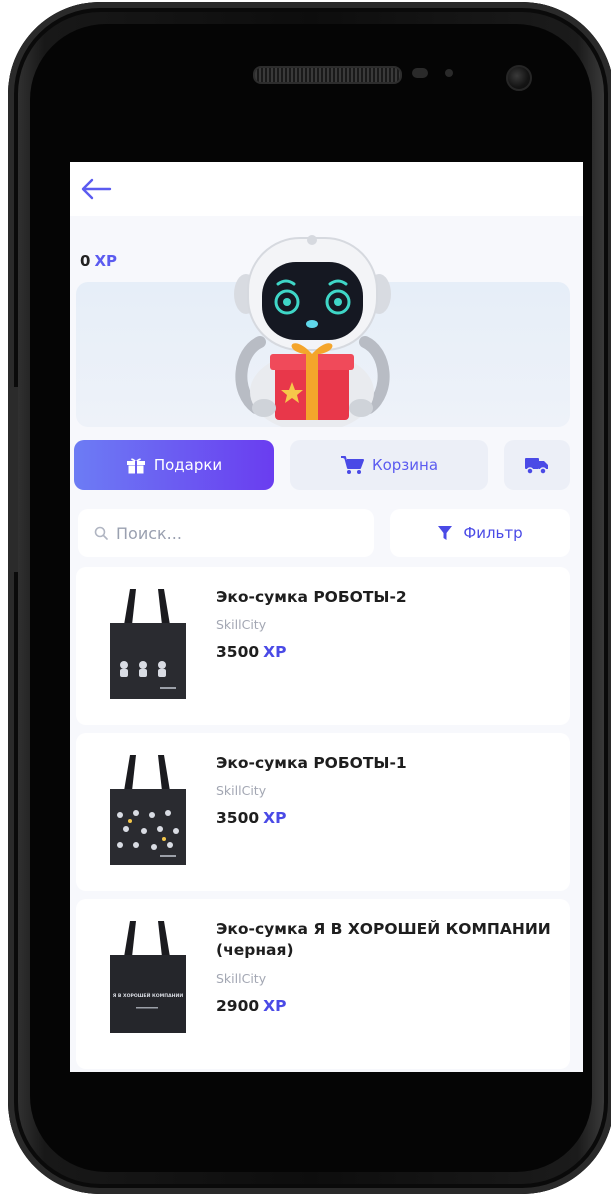 Image resolution: width=611 pixels, height=1196 pixels. I want to click on xp-balance: 0 XP, so click(98, 261).